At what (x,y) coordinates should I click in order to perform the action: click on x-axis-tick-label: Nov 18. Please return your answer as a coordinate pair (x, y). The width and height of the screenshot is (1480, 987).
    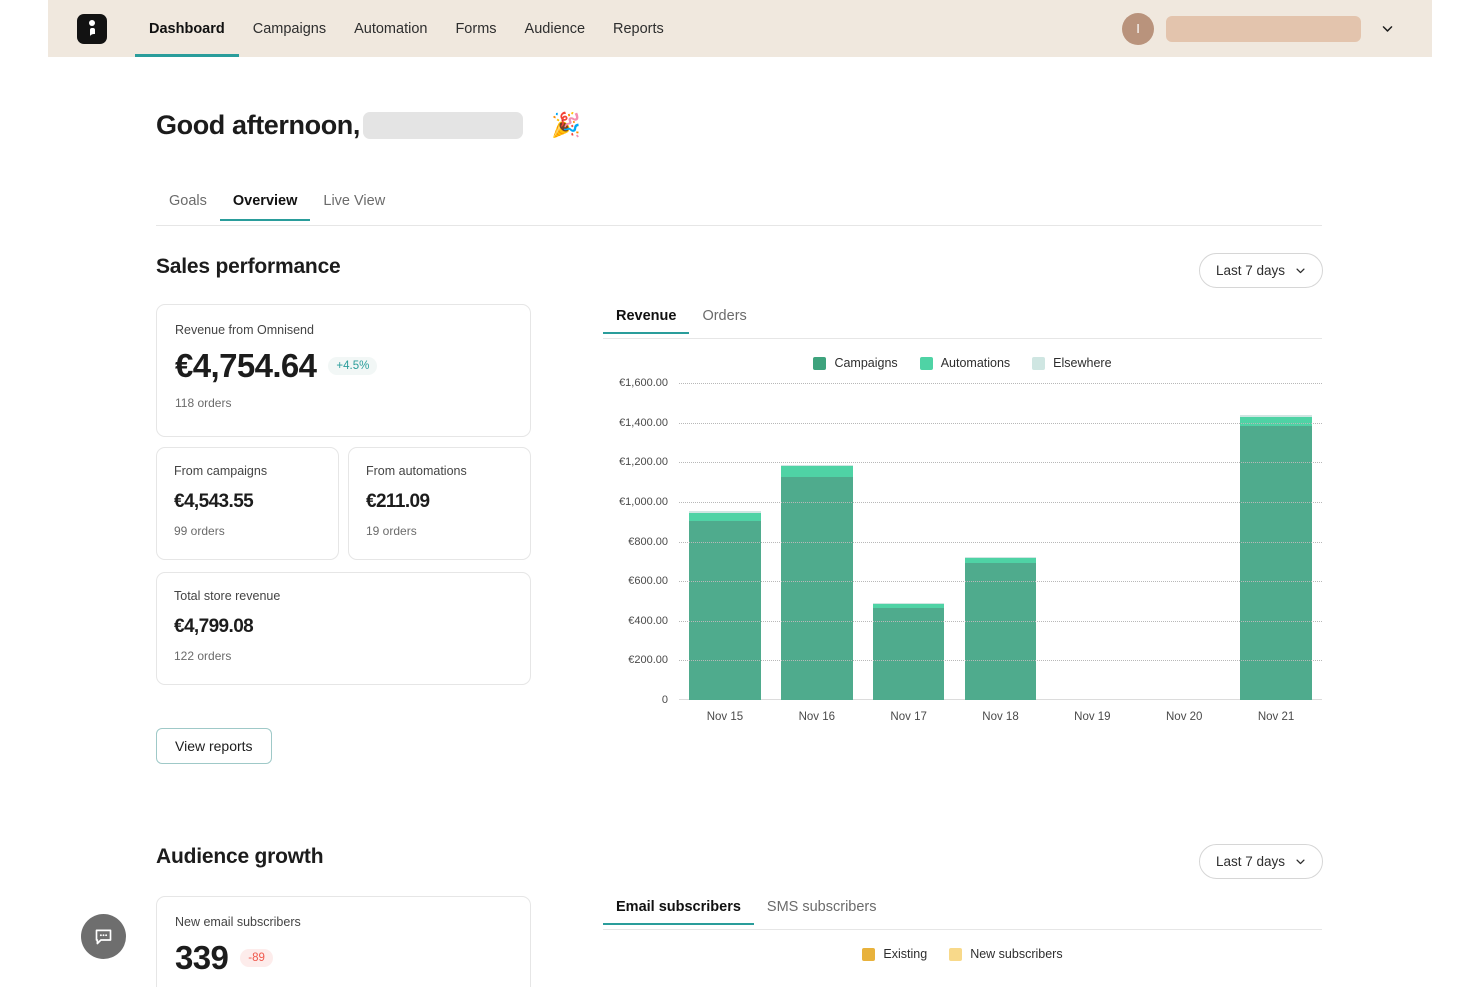
    Looking at the image, I should click on (1000, 717).